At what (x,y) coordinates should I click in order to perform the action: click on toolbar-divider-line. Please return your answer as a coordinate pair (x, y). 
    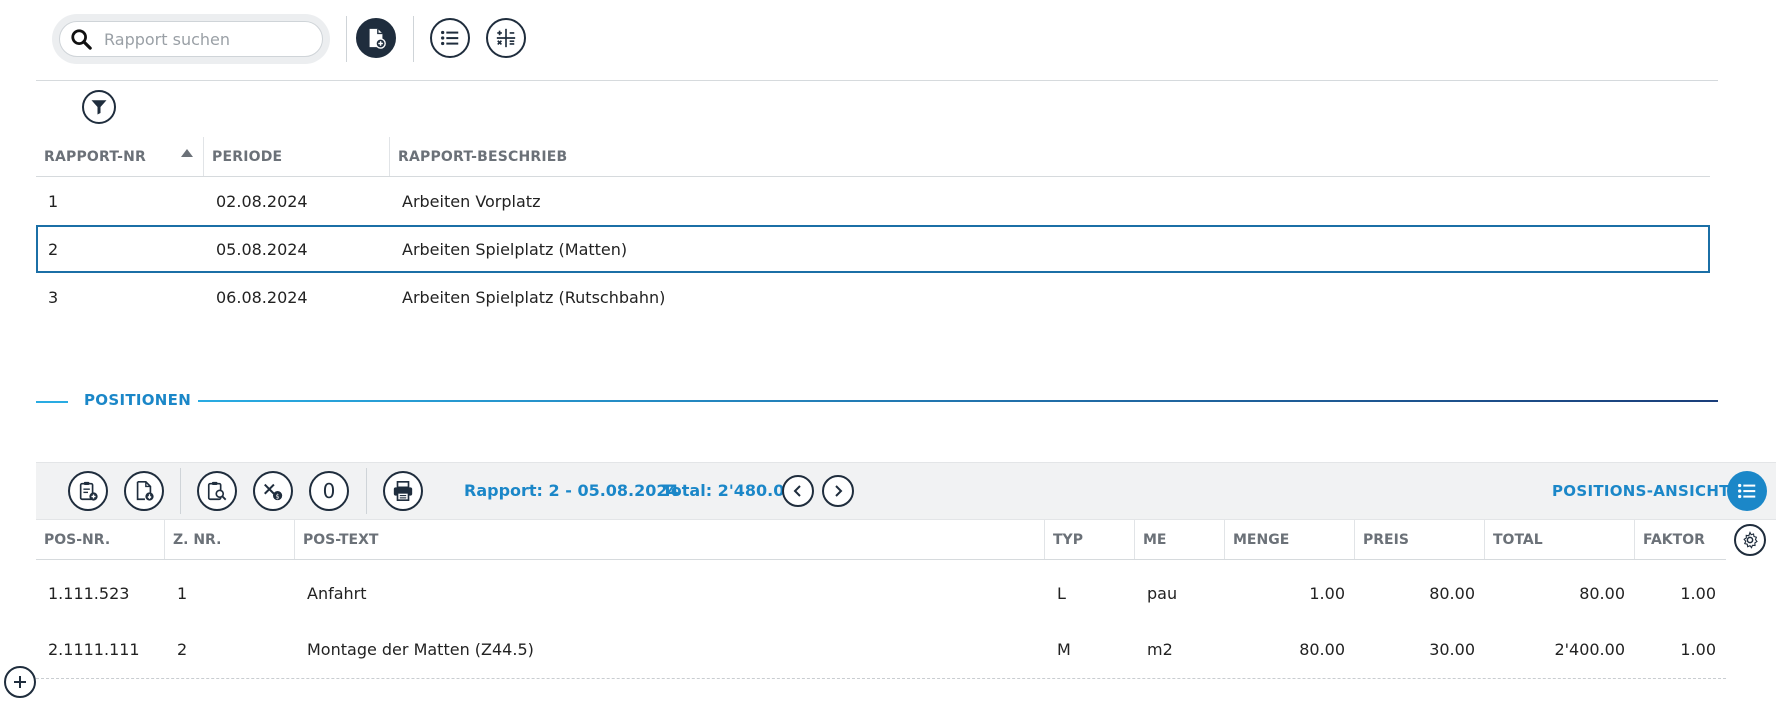
    Looking at the image, I should click on (877, 80).